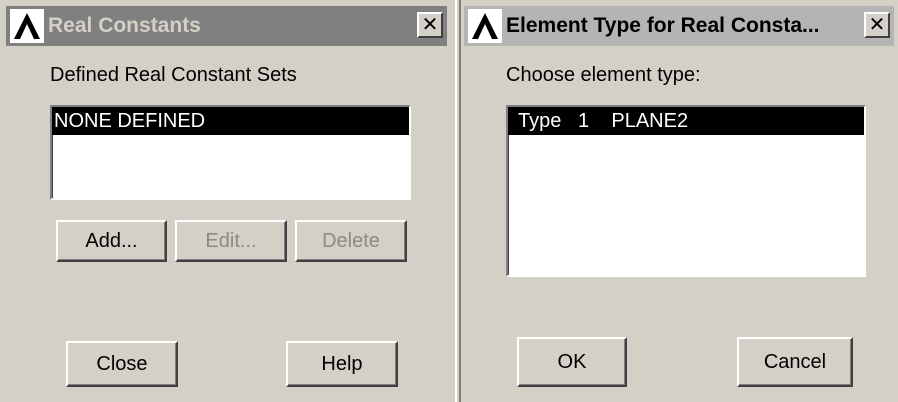 Image resolution: width=898 pixels, height=402 pixels. What do you see at coordinates (173, 75) in the screenshot?
I see `defined-sets-label: Defined Real Constant Sets` at bounding box center [173, 75].